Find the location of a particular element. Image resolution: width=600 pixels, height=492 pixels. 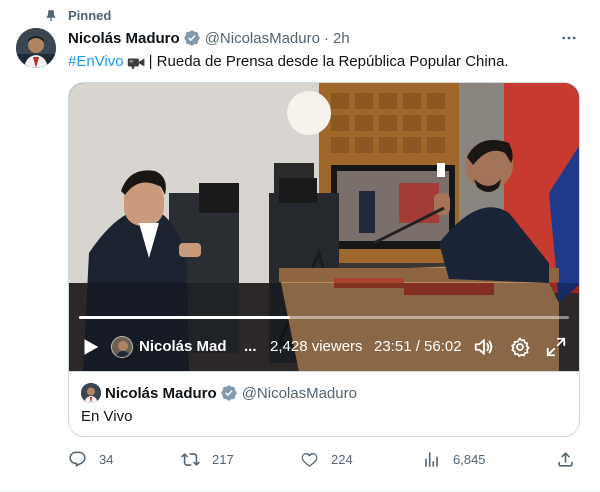

video-progress-bar is located at coordinates (324, 317).